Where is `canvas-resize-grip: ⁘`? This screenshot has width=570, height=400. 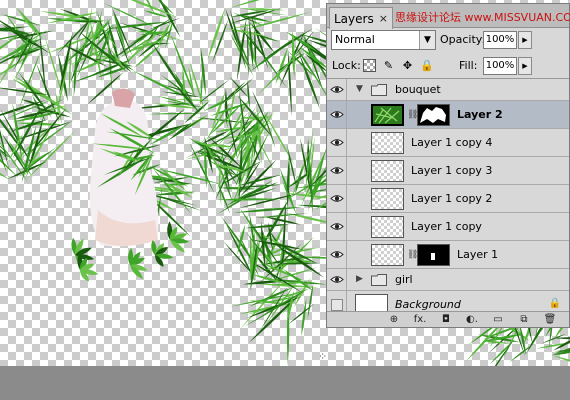 canvas-resize-grip: ⁘ is located at coordinates (325, 357).